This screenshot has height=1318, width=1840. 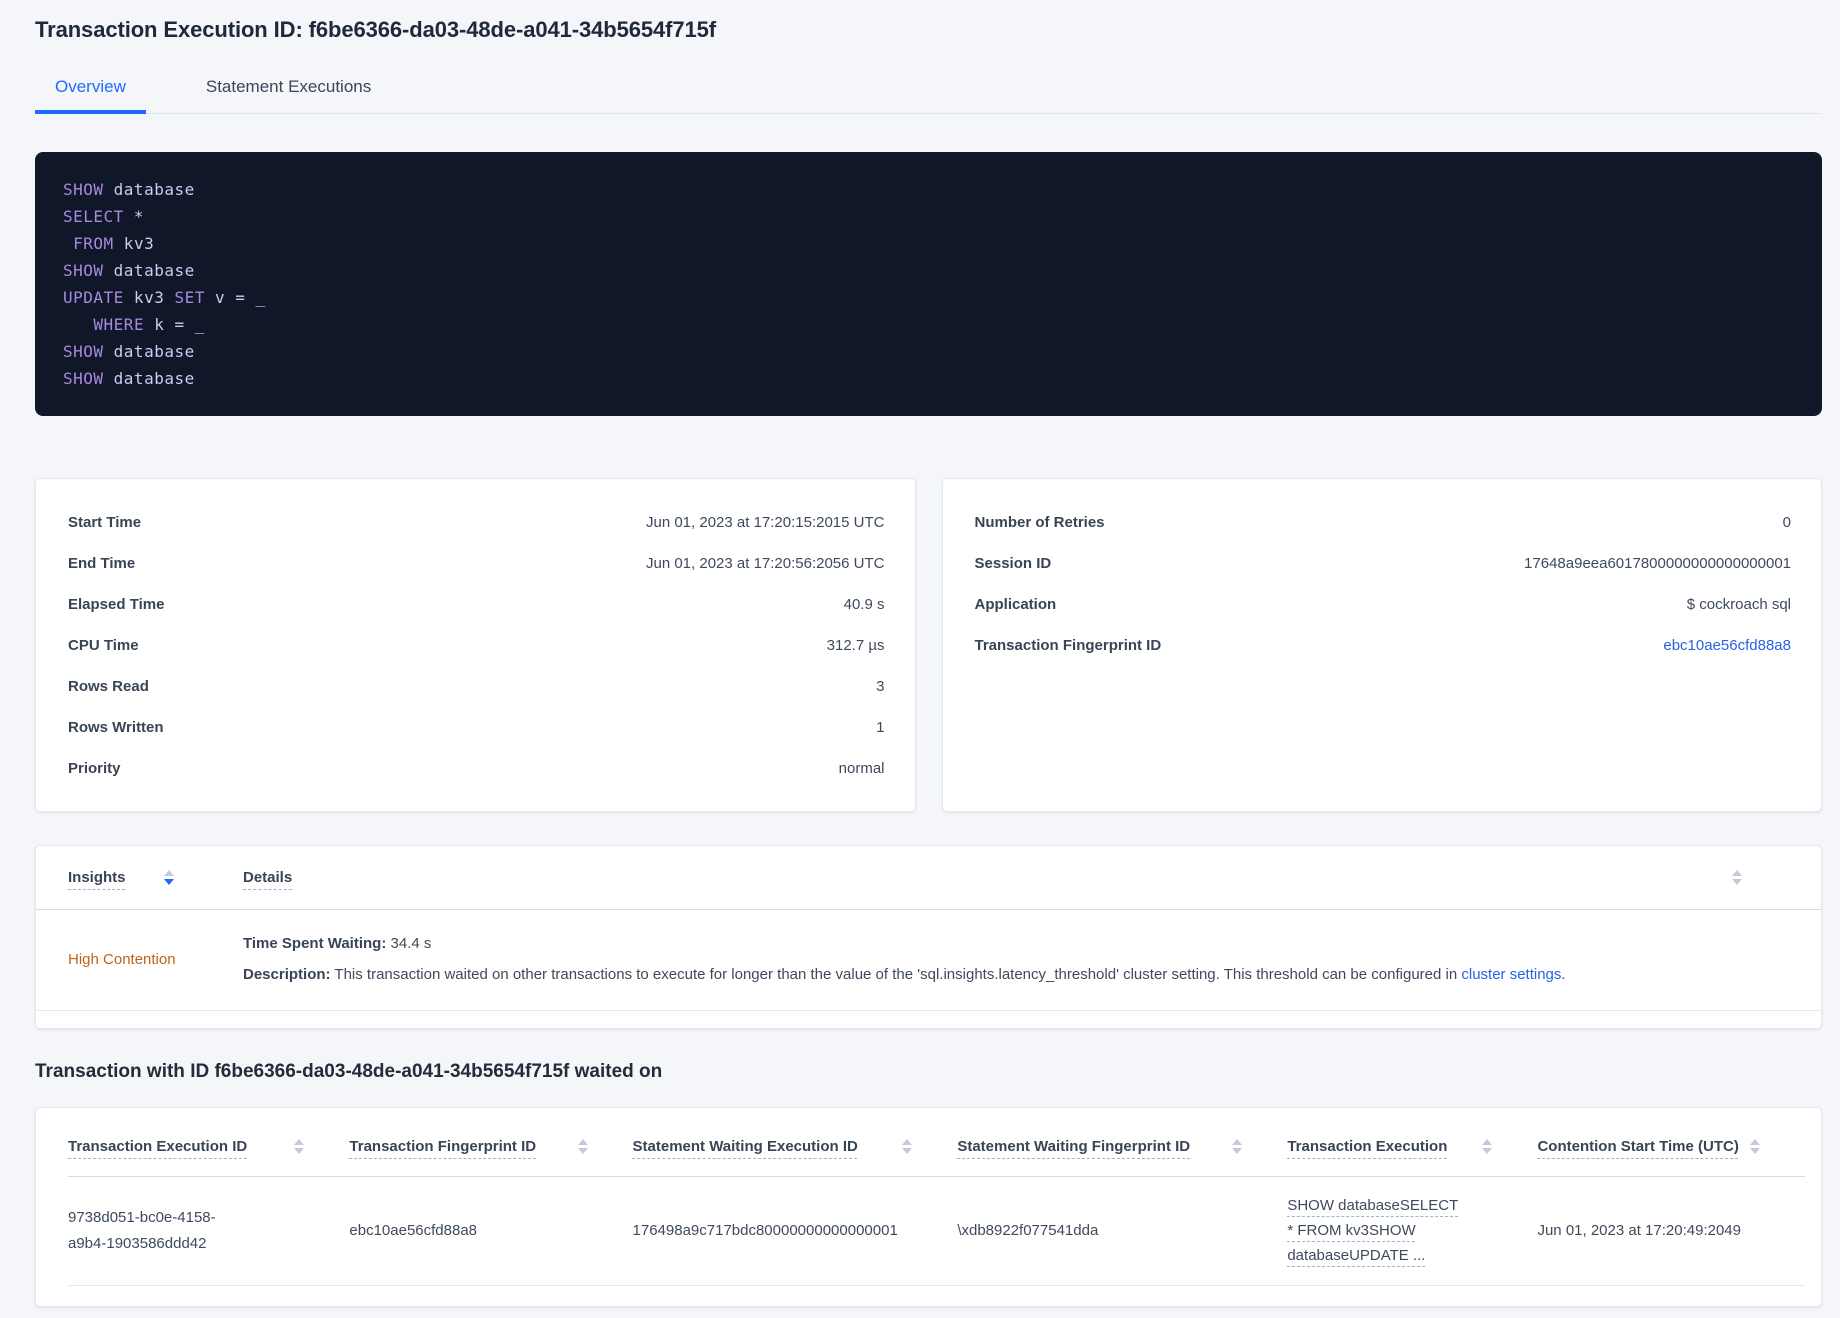 What do you see at coordinates (880, 727) in the screenshot?
I see `detail-value: 1` at bounding box center [880, 727].